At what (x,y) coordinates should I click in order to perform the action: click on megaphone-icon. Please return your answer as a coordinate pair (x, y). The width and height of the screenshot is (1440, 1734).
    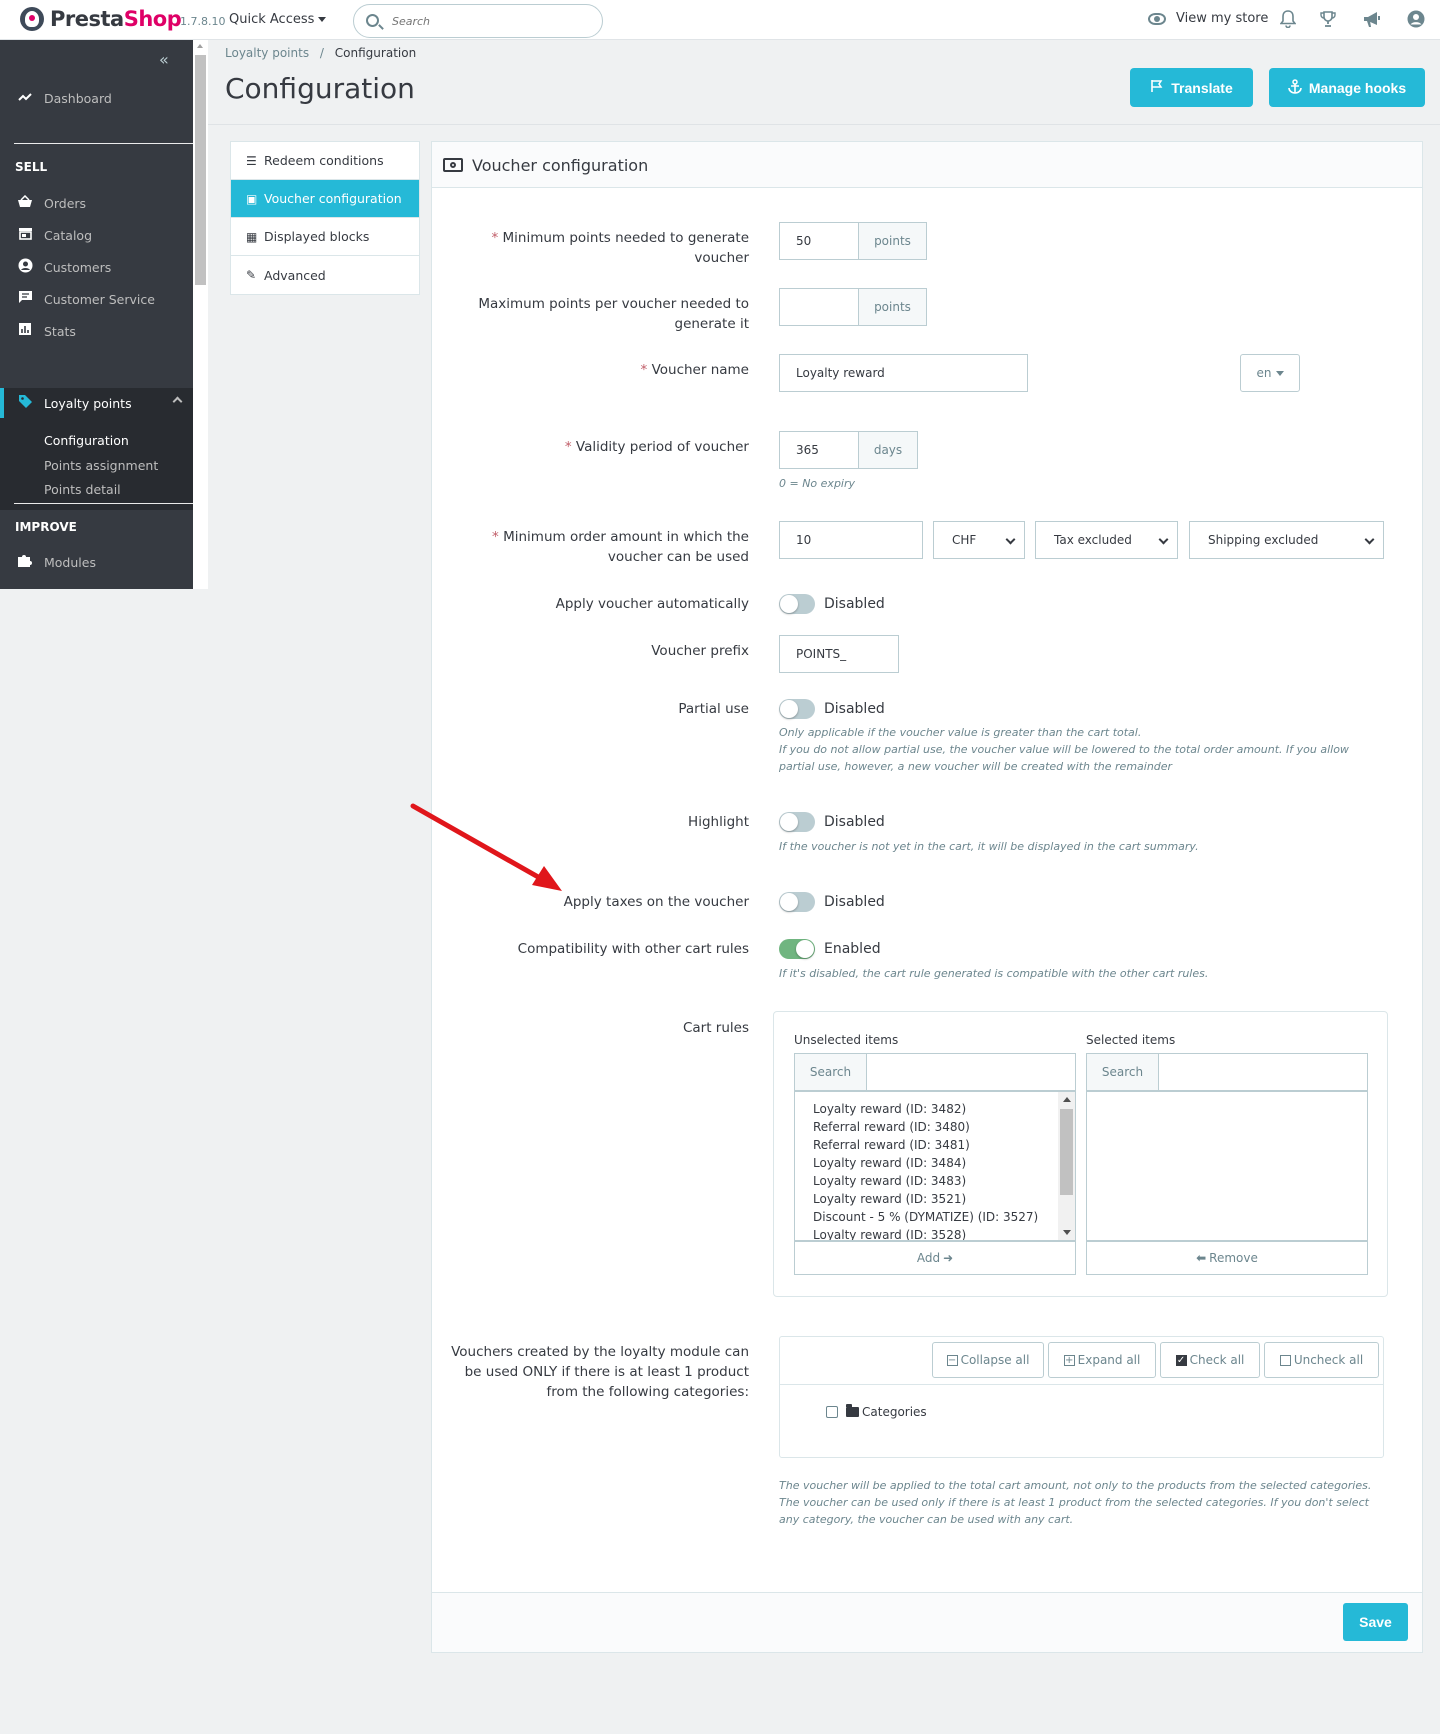
    Looking at the image, I should click on (1372, 20).